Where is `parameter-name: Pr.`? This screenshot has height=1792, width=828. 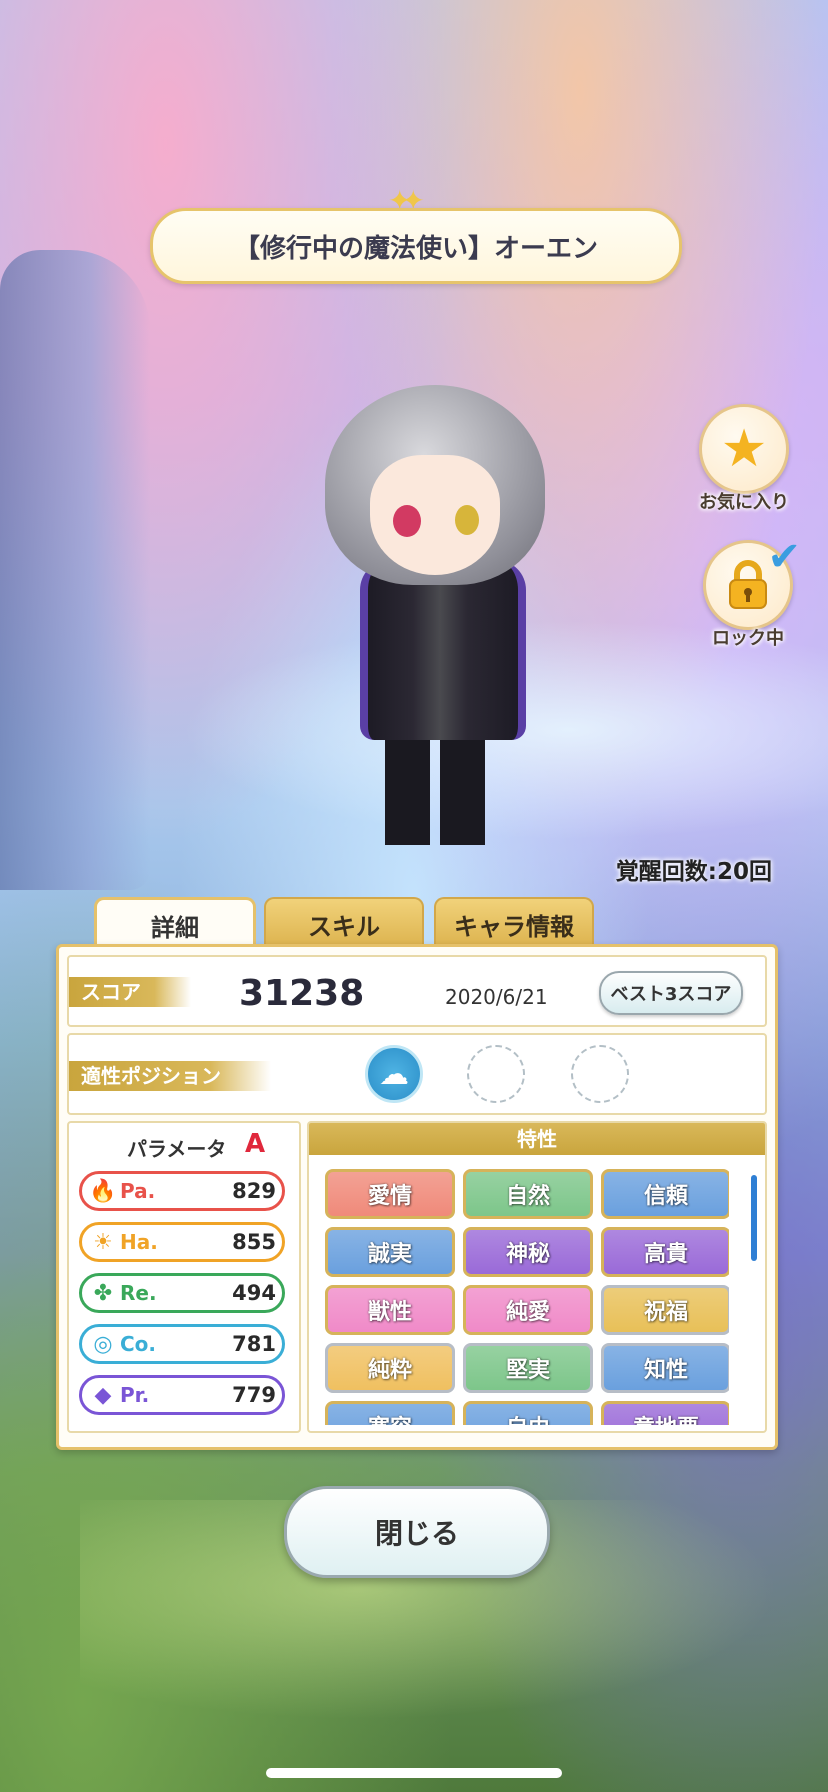
parameter-name: Pr. is located at coordinates (135, 1395).